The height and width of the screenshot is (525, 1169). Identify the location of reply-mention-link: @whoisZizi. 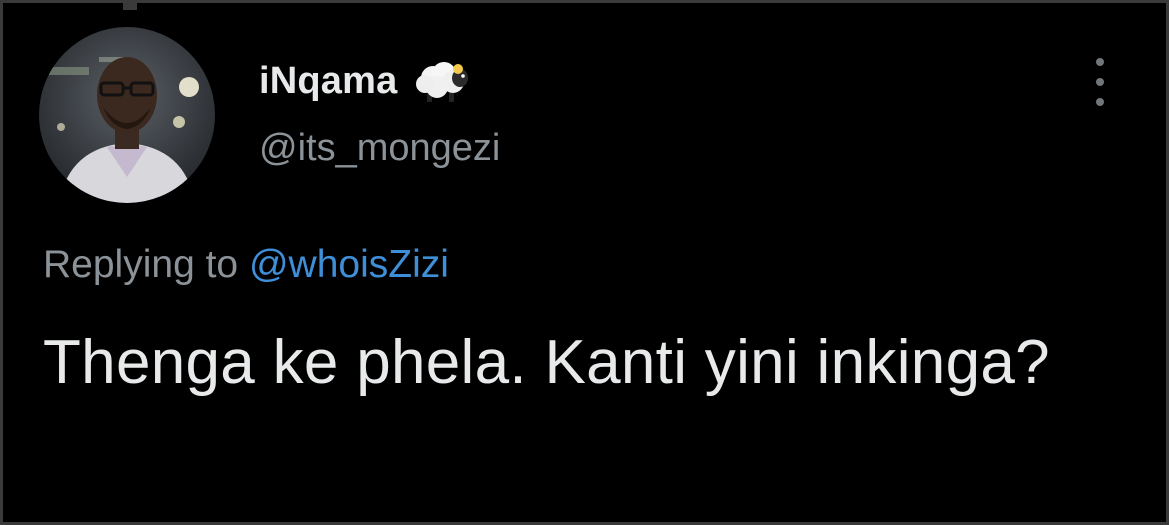
(349, 264).